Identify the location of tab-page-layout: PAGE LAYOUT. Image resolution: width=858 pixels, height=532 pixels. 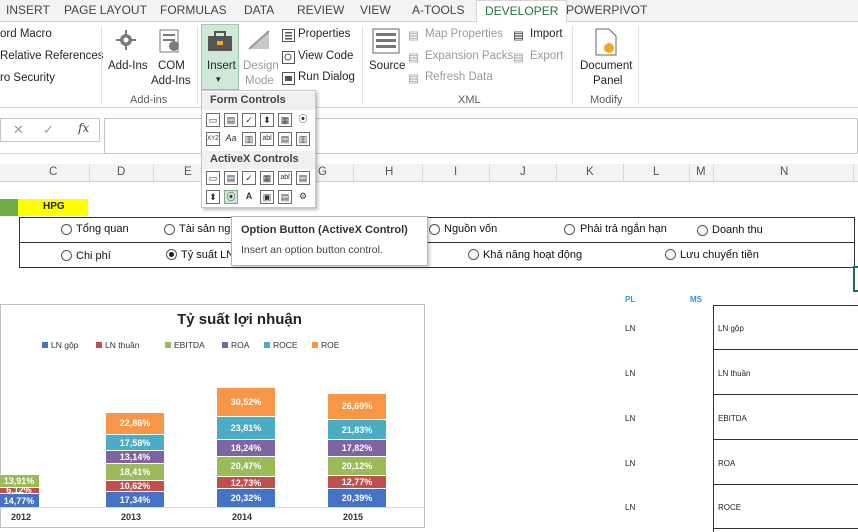
(105, 10).